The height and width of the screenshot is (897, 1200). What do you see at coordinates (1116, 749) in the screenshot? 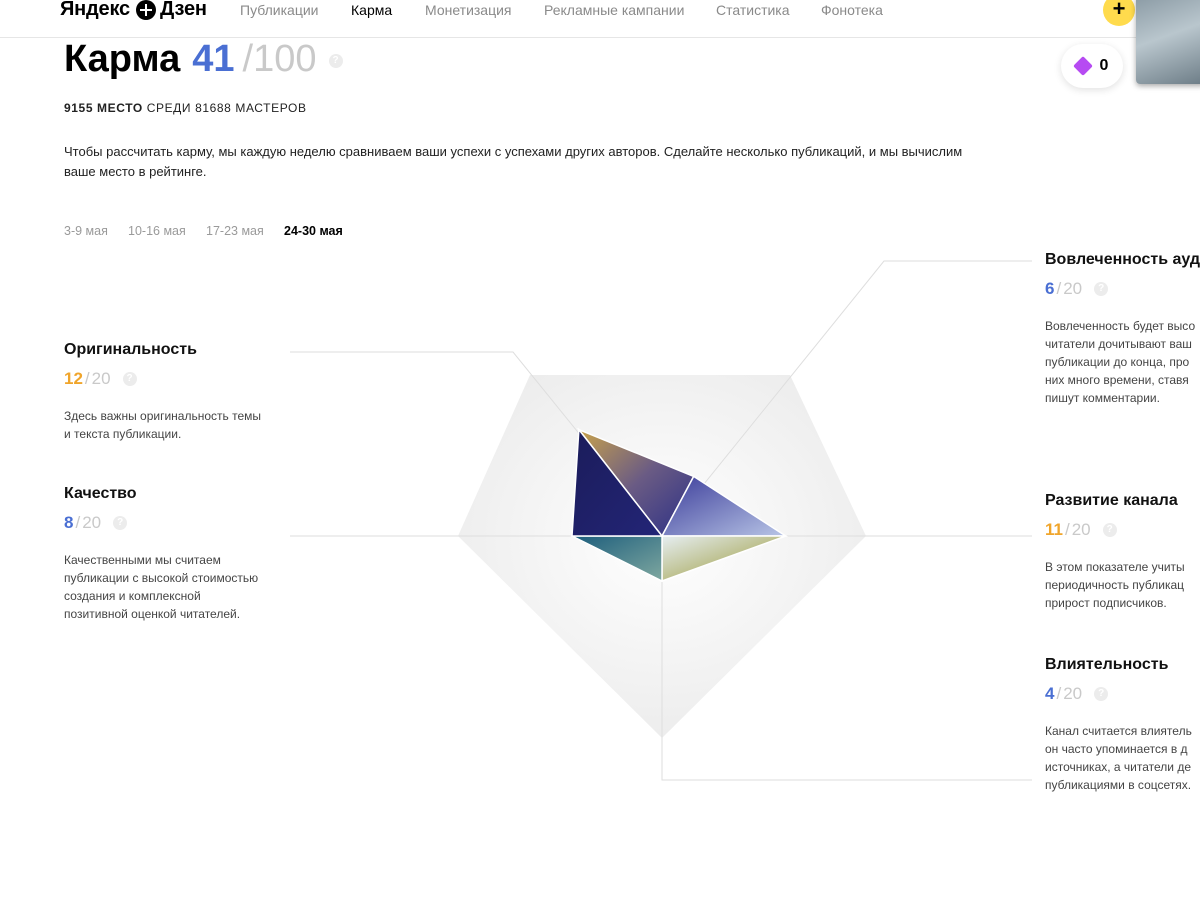
I see `metric-text-line: он часто упоминается в д` at bounding box center [1116, 749].